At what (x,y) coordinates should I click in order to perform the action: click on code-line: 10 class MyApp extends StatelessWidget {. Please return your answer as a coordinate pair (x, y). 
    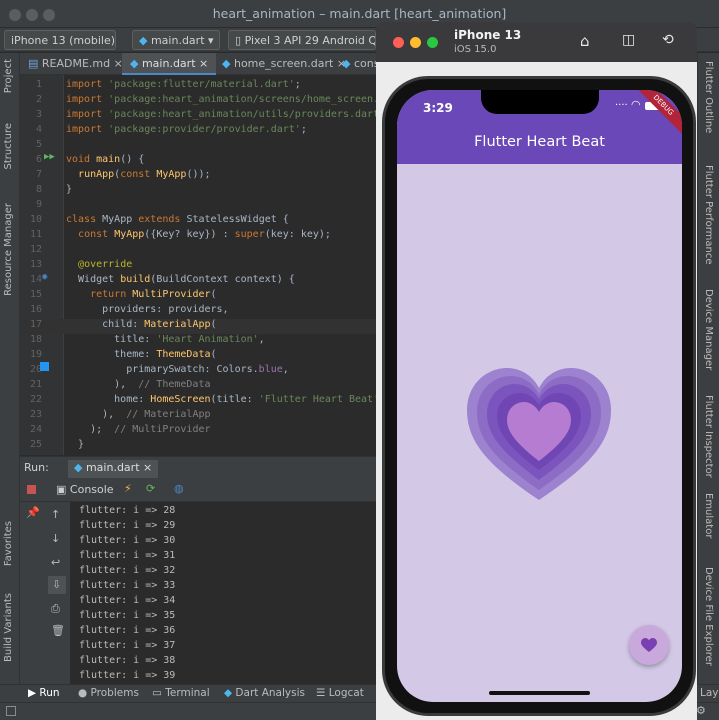
    Looking at the image, I should click on (200, 221).